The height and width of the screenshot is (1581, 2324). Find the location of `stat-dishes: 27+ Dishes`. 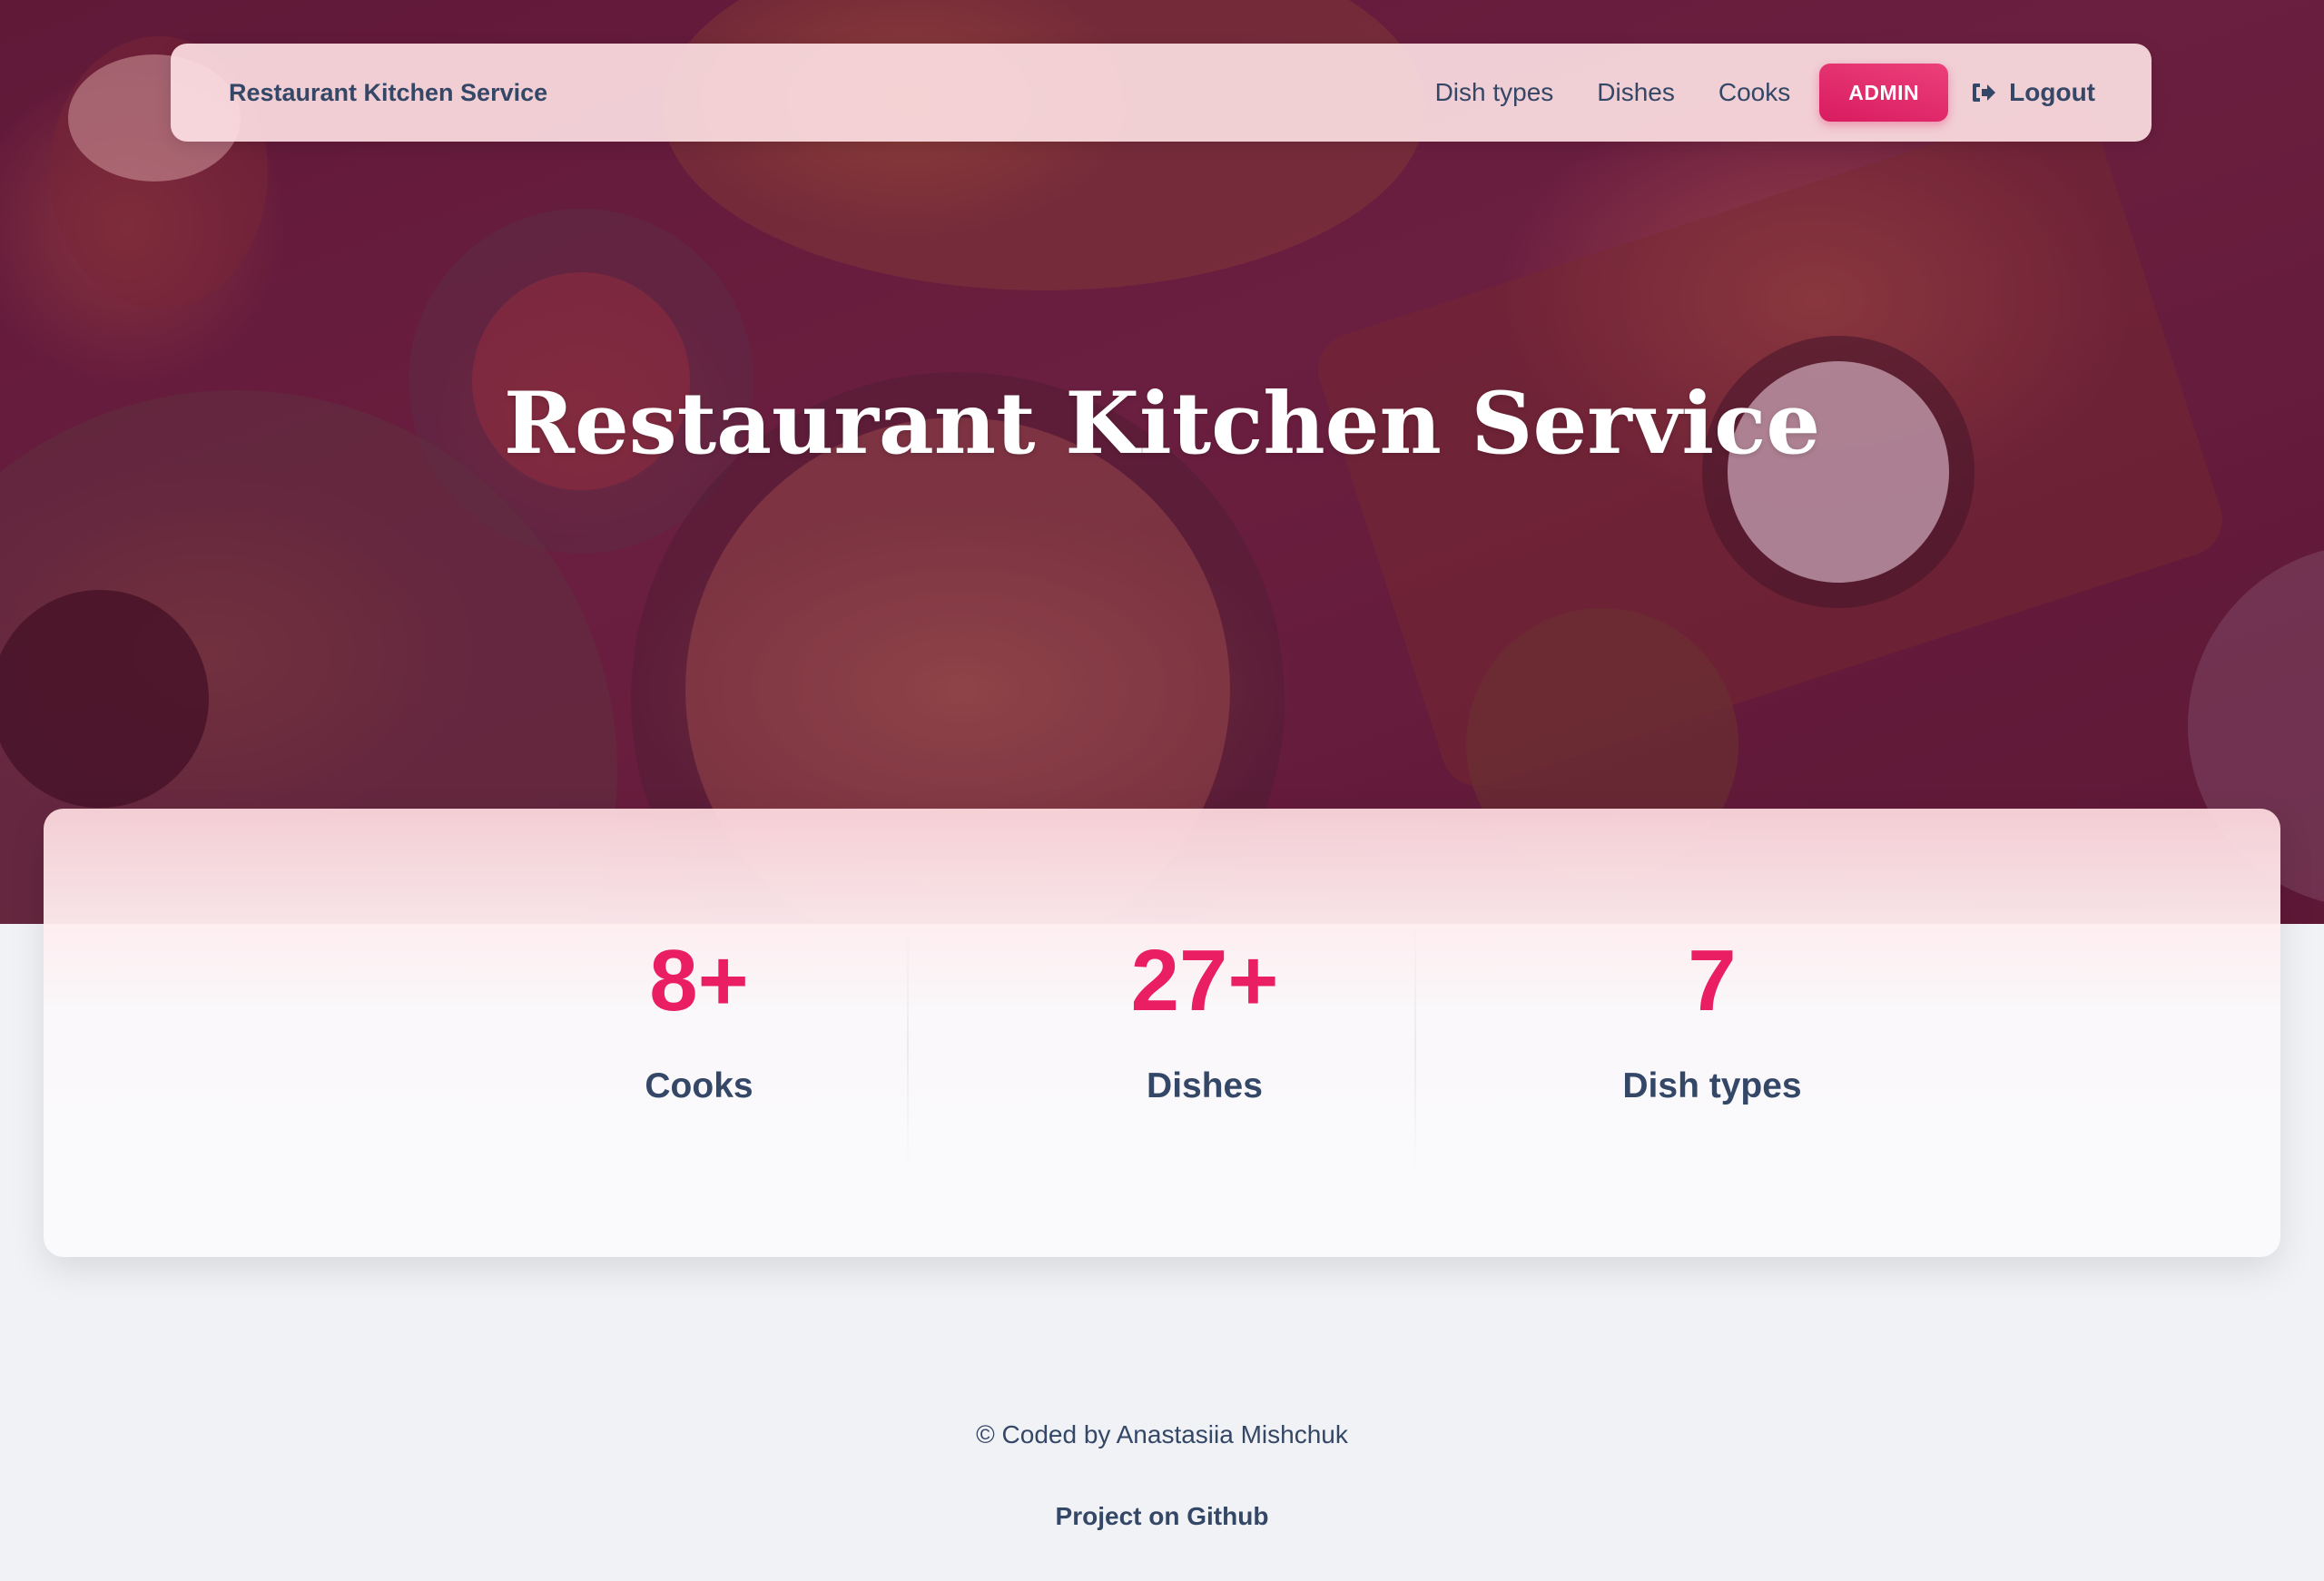

stat-dishes: 27+ Dishes is located at coordinates (1204, 1033).